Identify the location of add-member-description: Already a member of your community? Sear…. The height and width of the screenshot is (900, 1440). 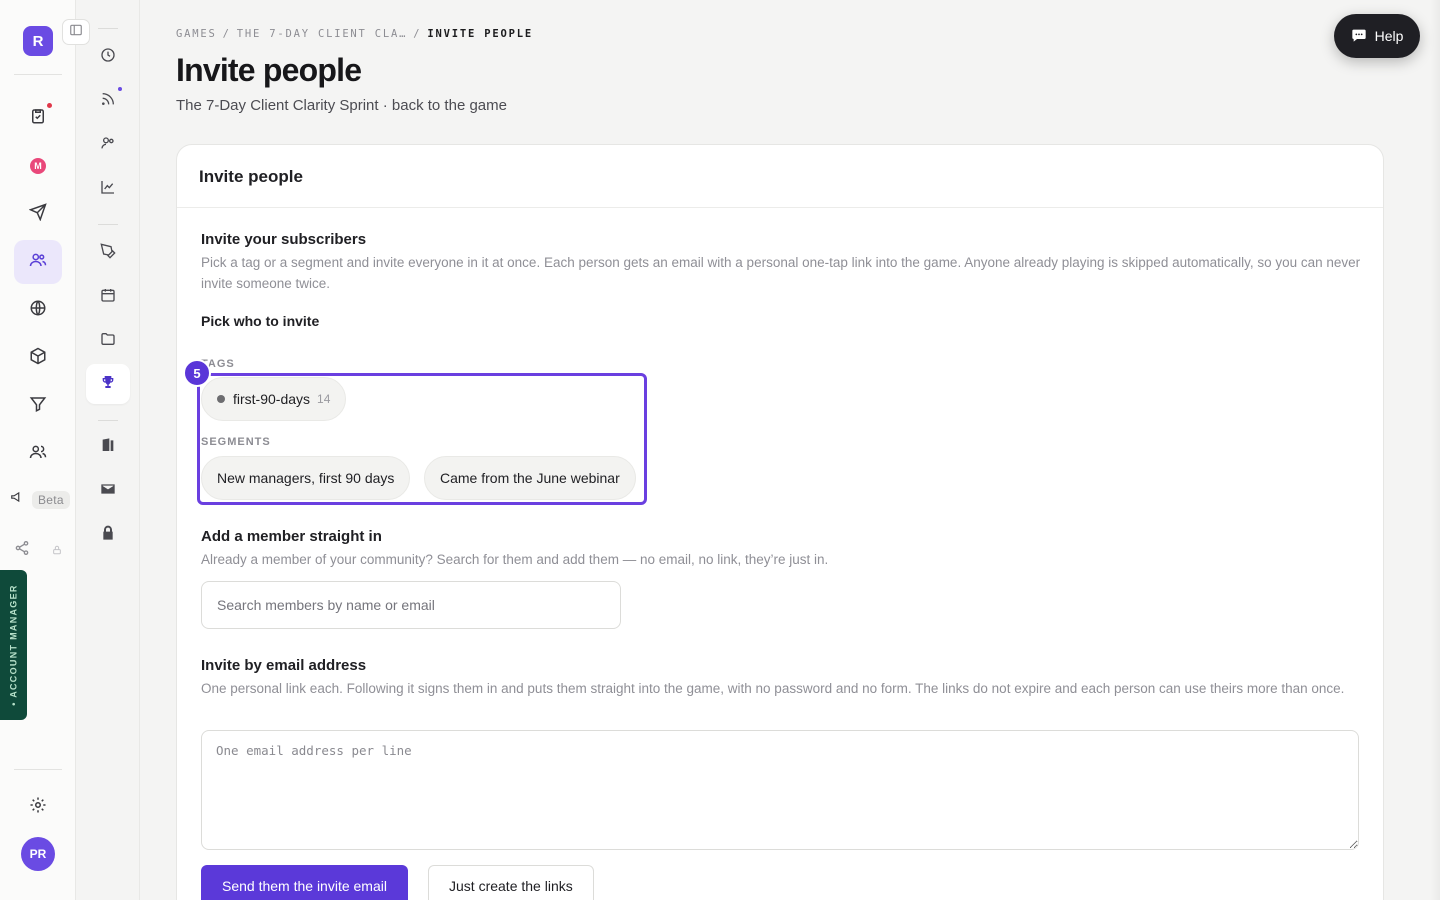
(515, 559).